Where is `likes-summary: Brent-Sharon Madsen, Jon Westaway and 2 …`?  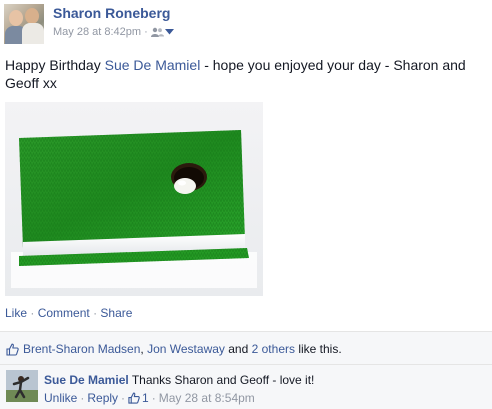
likes-summary: Brent-Sharon Madsen, Jon Westaway and 2 … is located at coordinates (174, 349).